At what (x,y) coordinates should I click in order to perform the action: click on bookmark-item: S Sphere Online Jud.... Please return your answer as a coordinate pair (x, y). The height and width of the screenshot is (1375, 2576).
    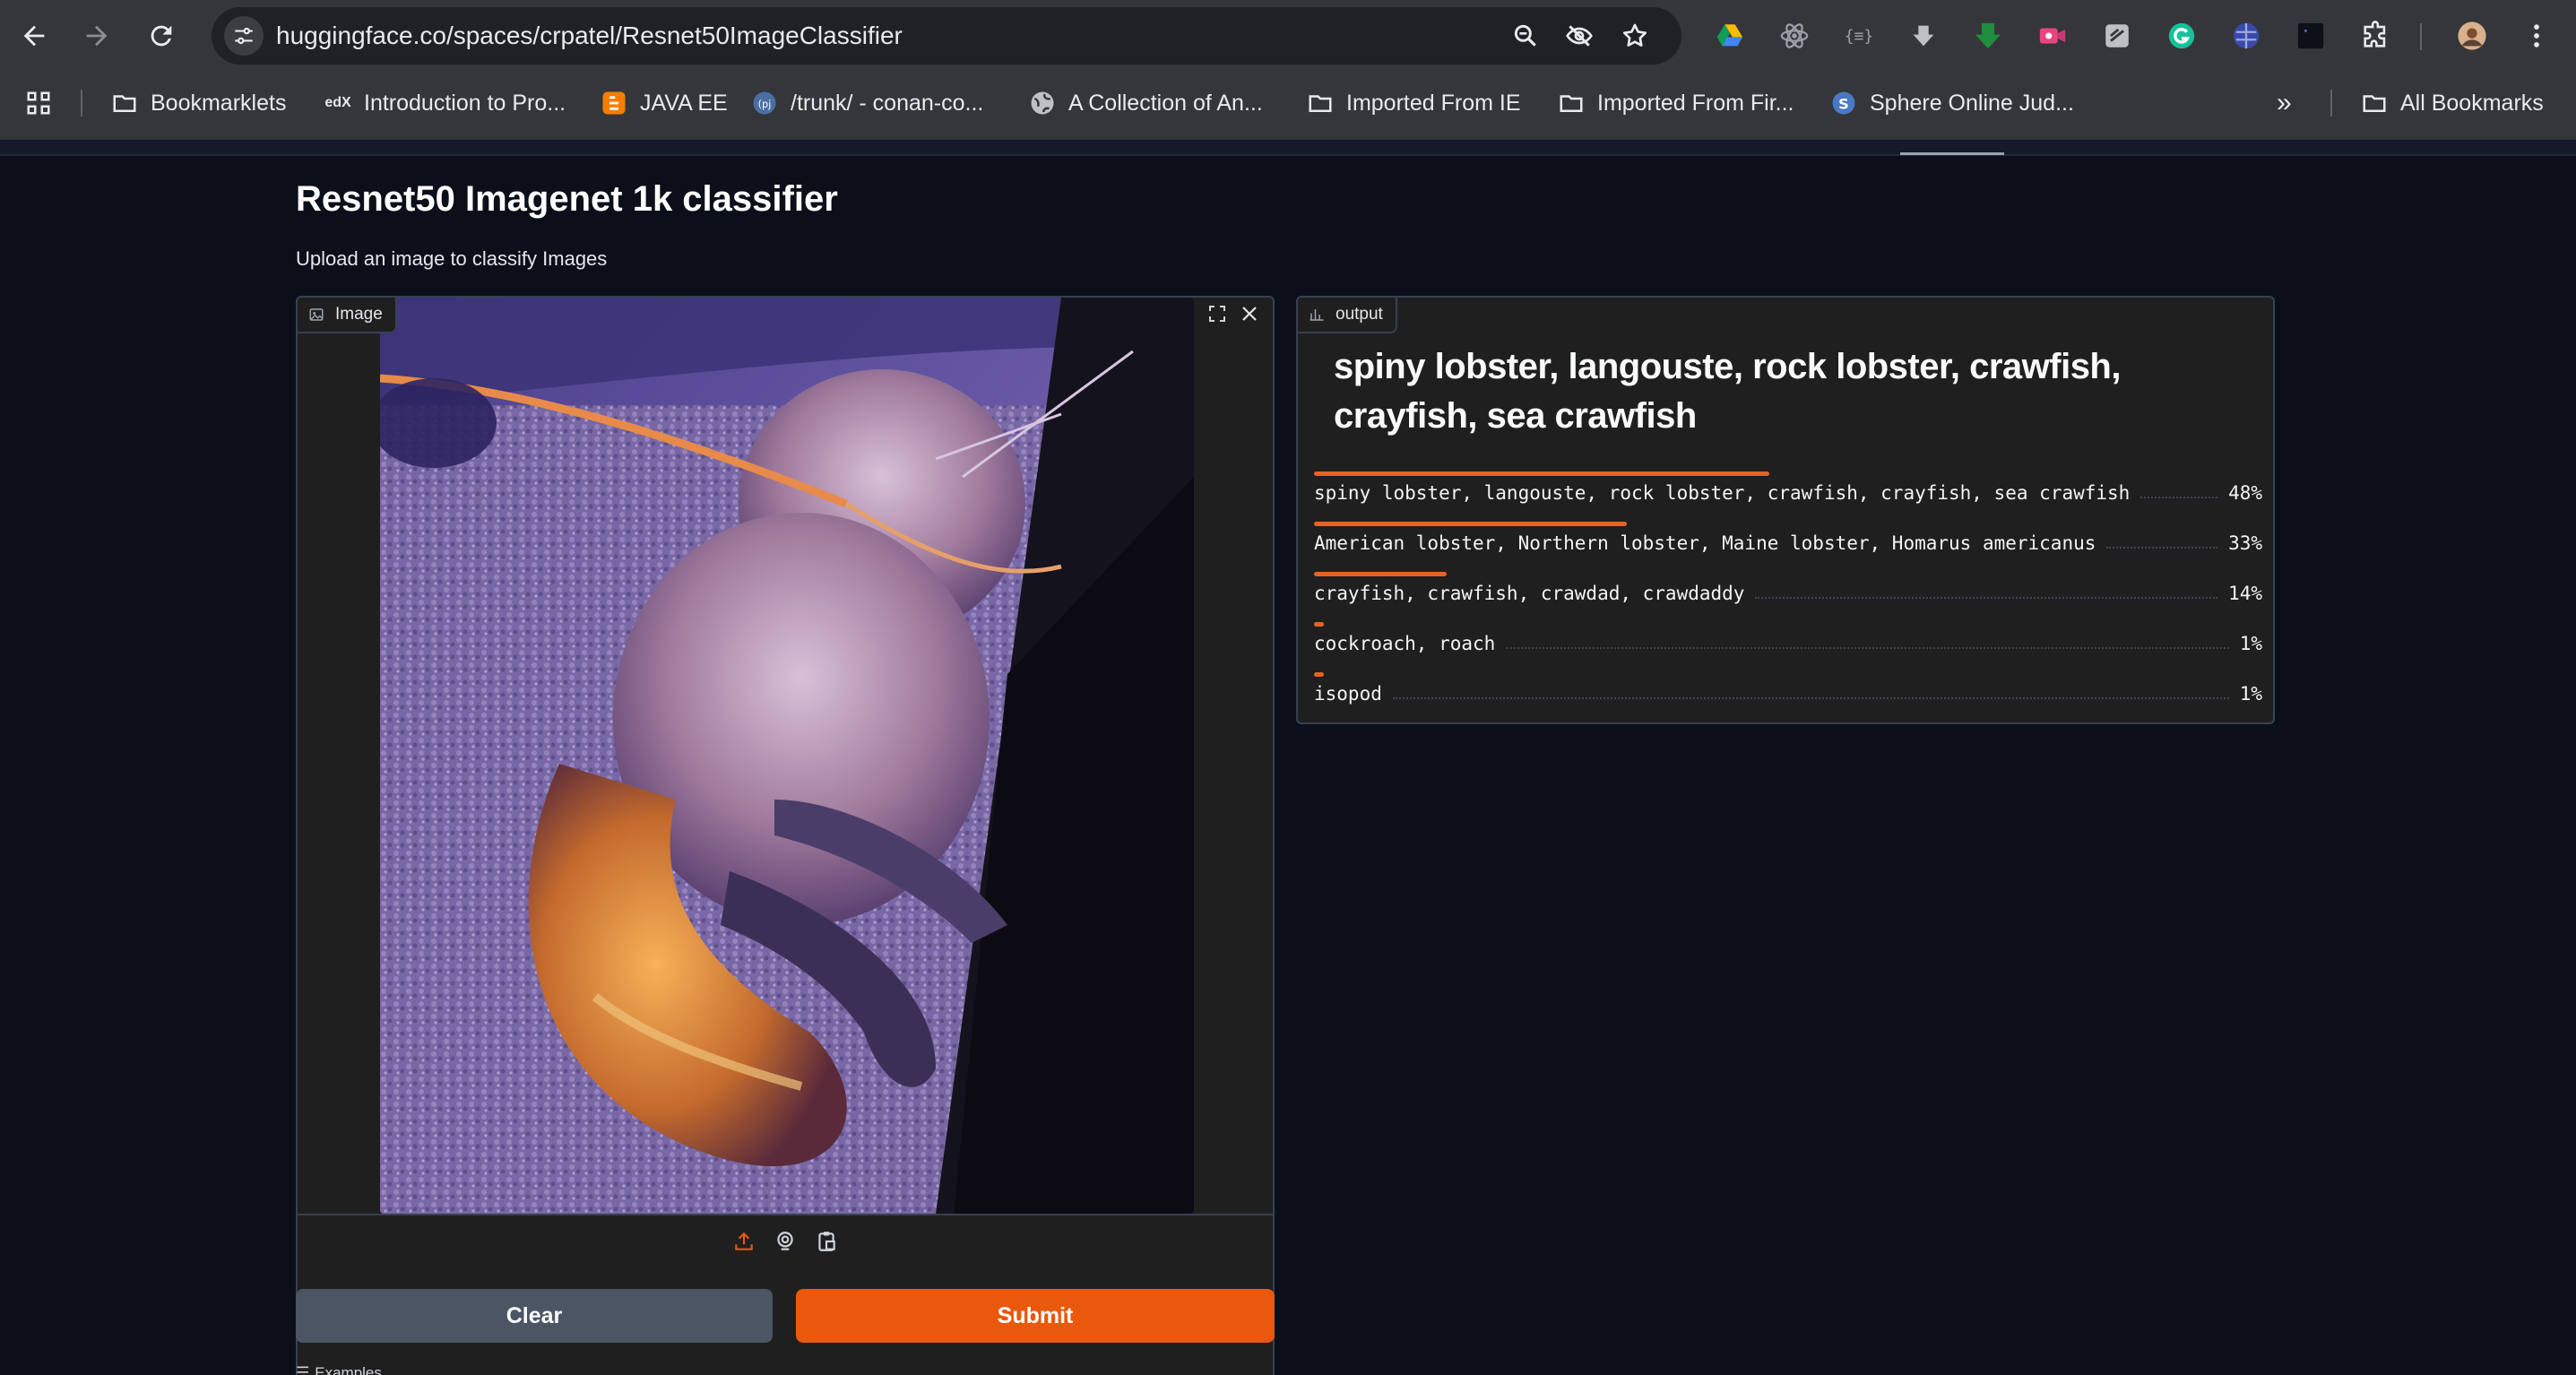
    Looking at the image, I should click on (1952, 103).